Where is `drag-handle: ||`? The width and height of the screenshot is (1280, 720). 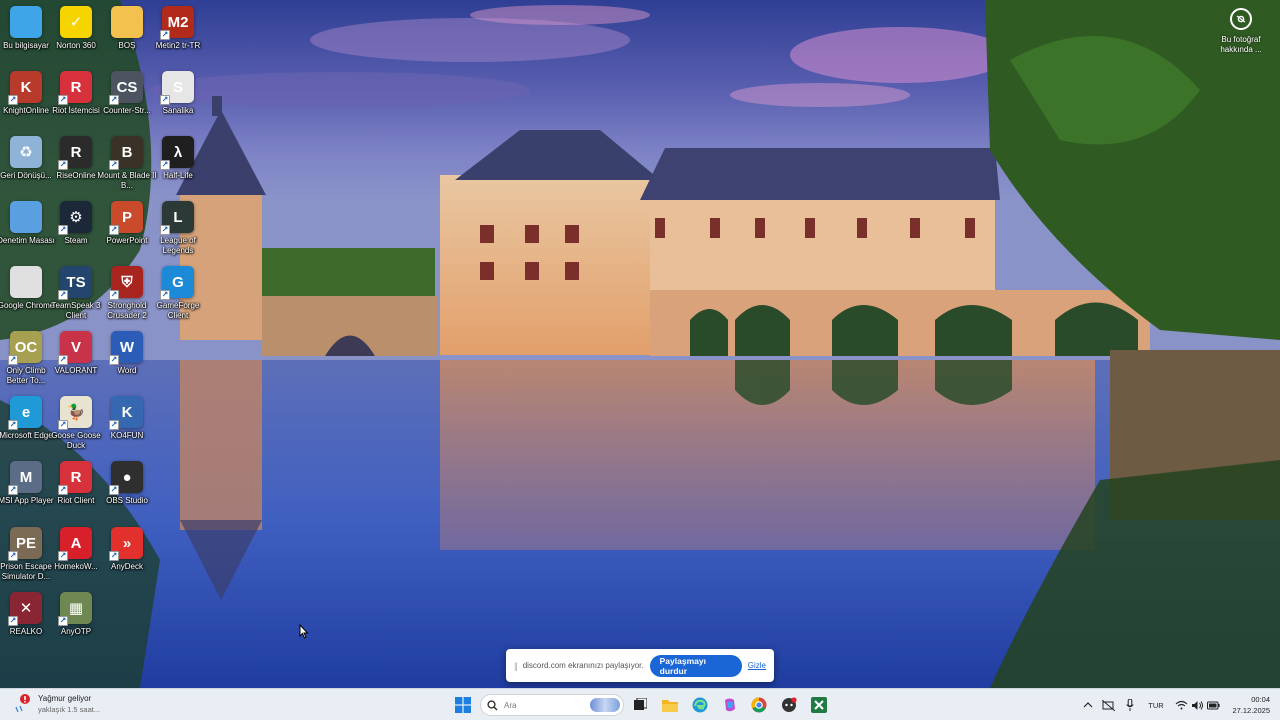 drag-handle: || is located at coordinates (516, 666).